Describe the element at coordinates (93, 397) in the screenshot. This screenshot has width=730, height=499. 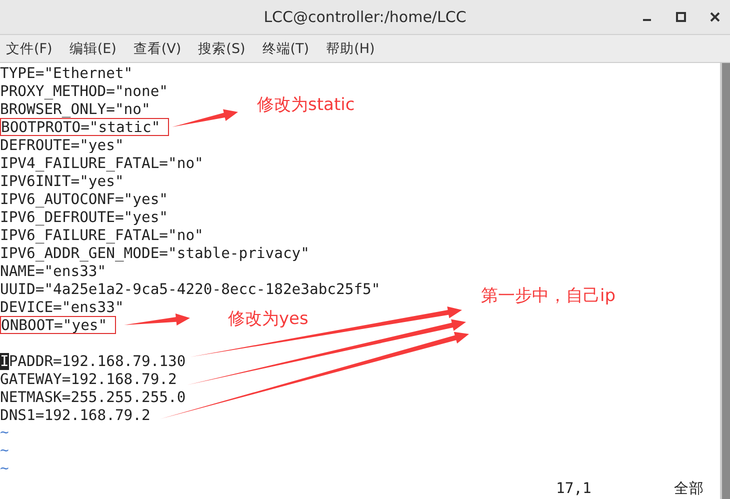
I see `code-line: NETMASK=255.255.255.0` at that location.